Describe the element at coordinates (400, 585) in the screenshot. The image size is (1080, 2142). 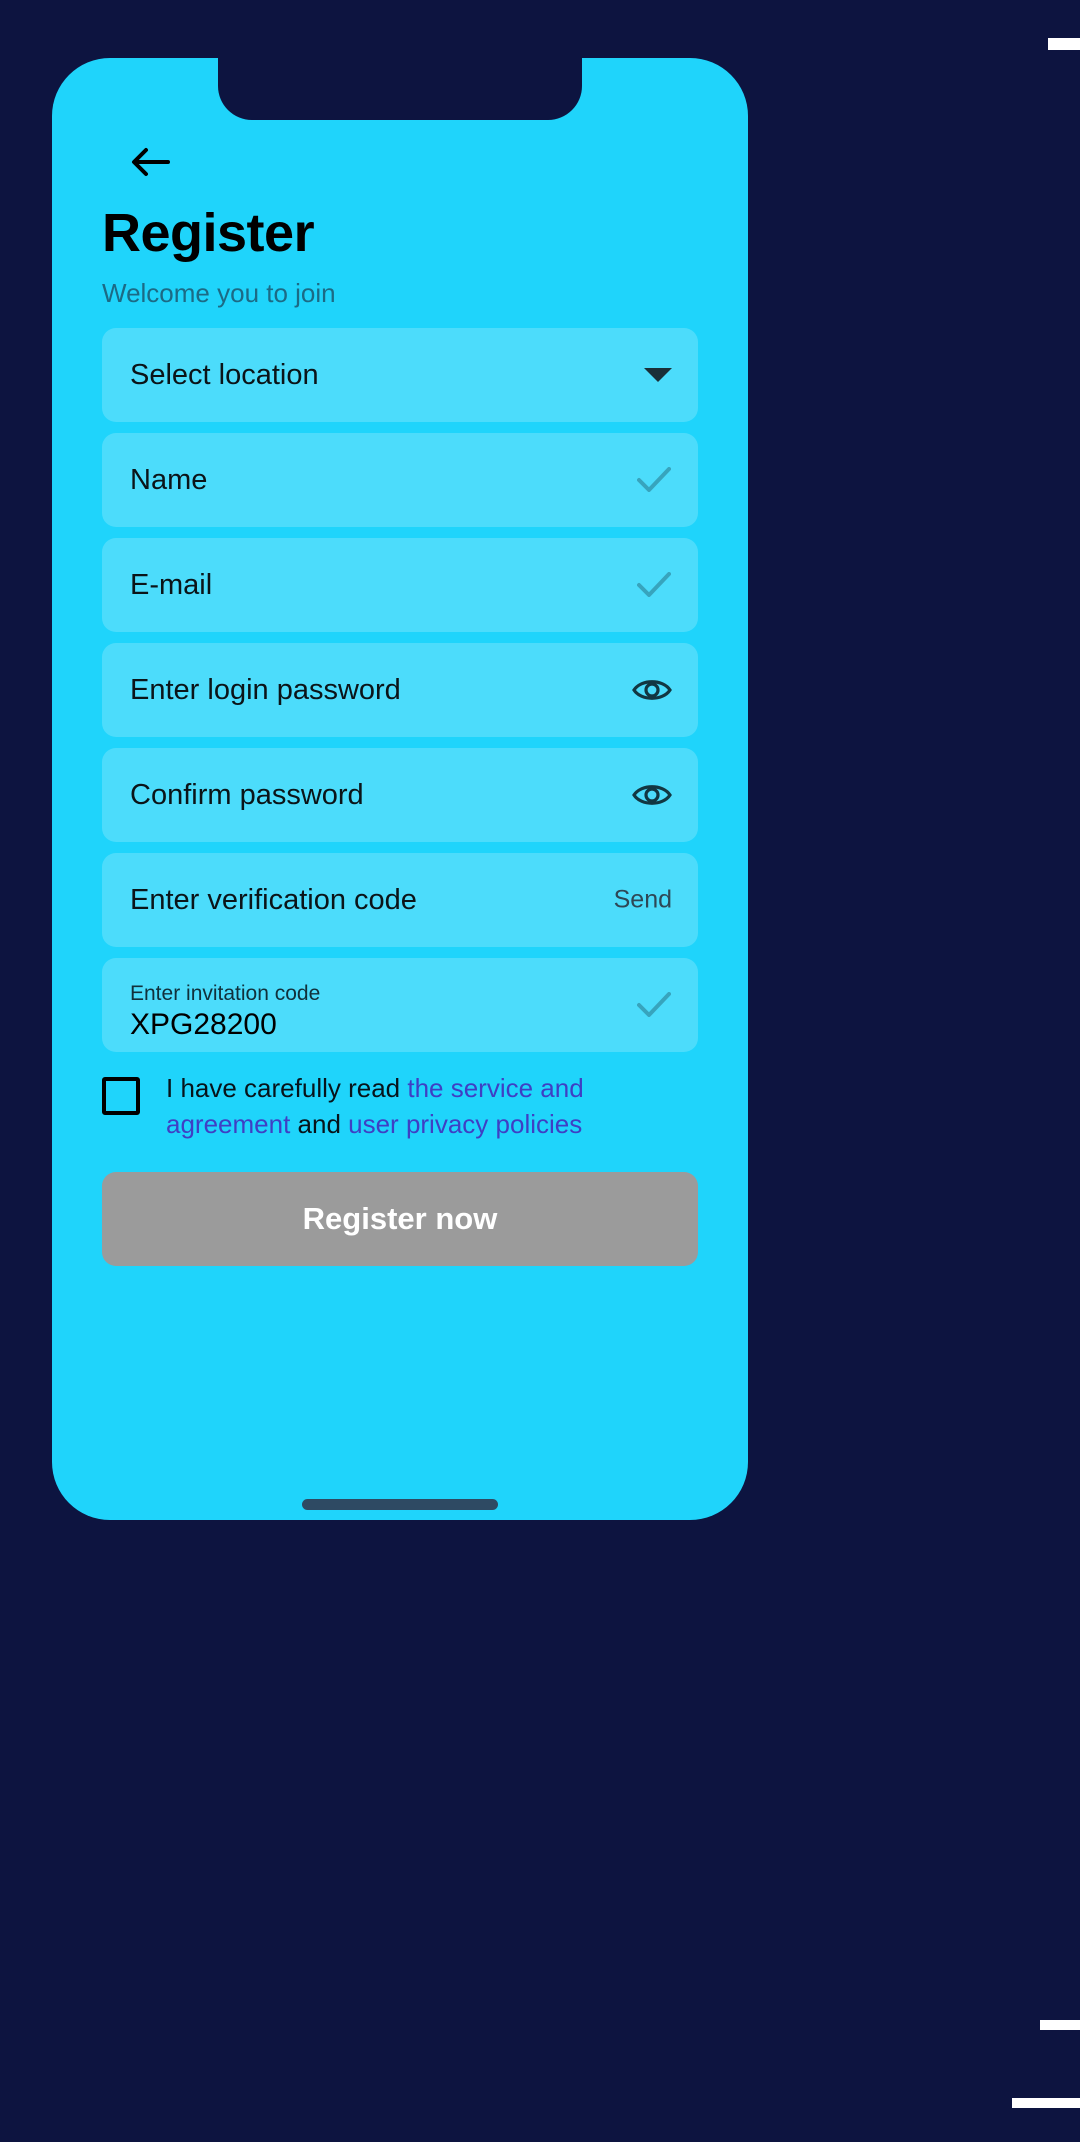
I see `field-email: E-mail` at that location.